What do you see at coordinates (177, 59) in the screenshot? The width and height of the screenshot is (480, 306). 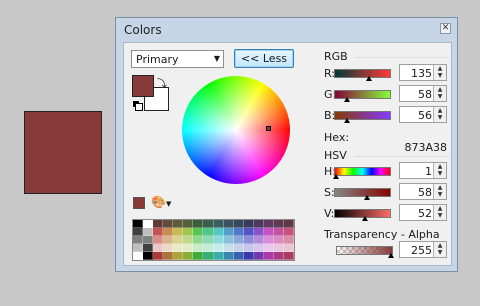 I see `color-mode-select: Primary ▼` at bounding box center [177, 59].